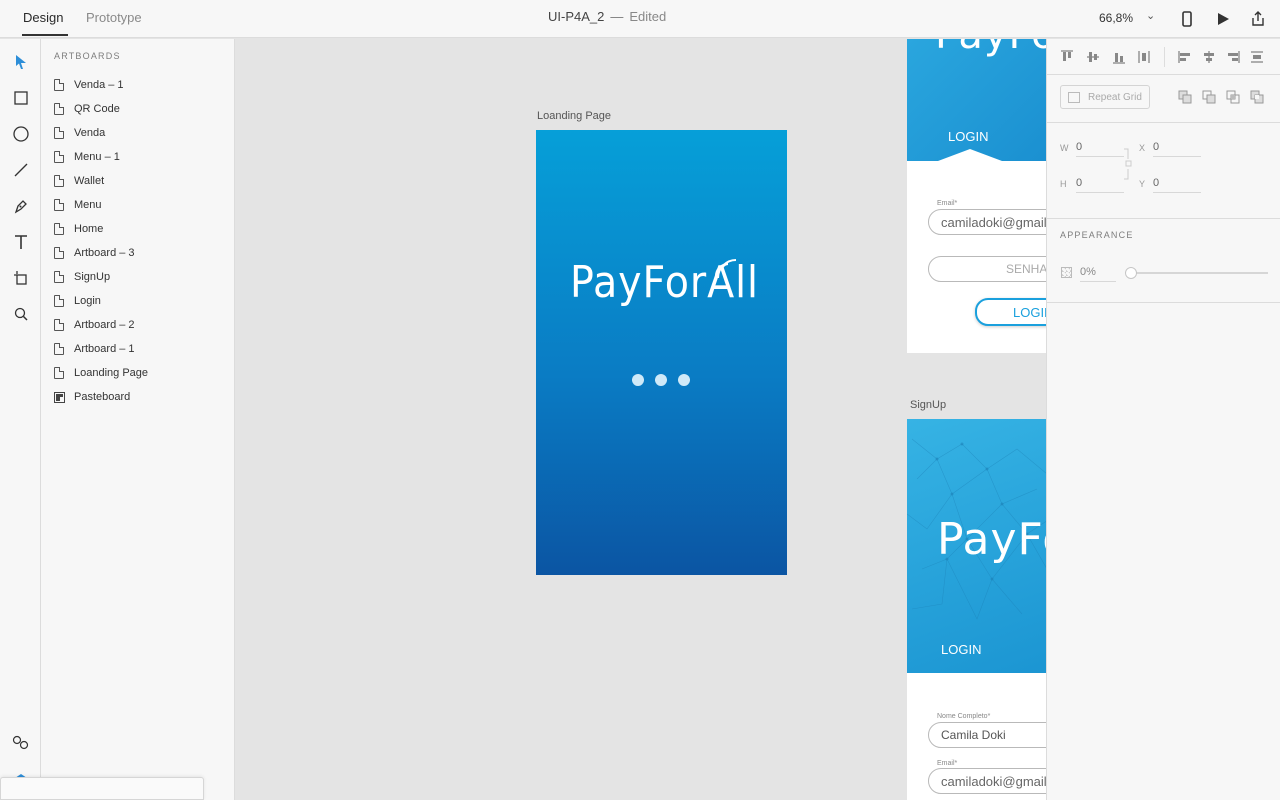  What do you see at coordinates (90, 133) in the screenshot?
I see `layer-label: Venda` at bounding box center [90, 133].